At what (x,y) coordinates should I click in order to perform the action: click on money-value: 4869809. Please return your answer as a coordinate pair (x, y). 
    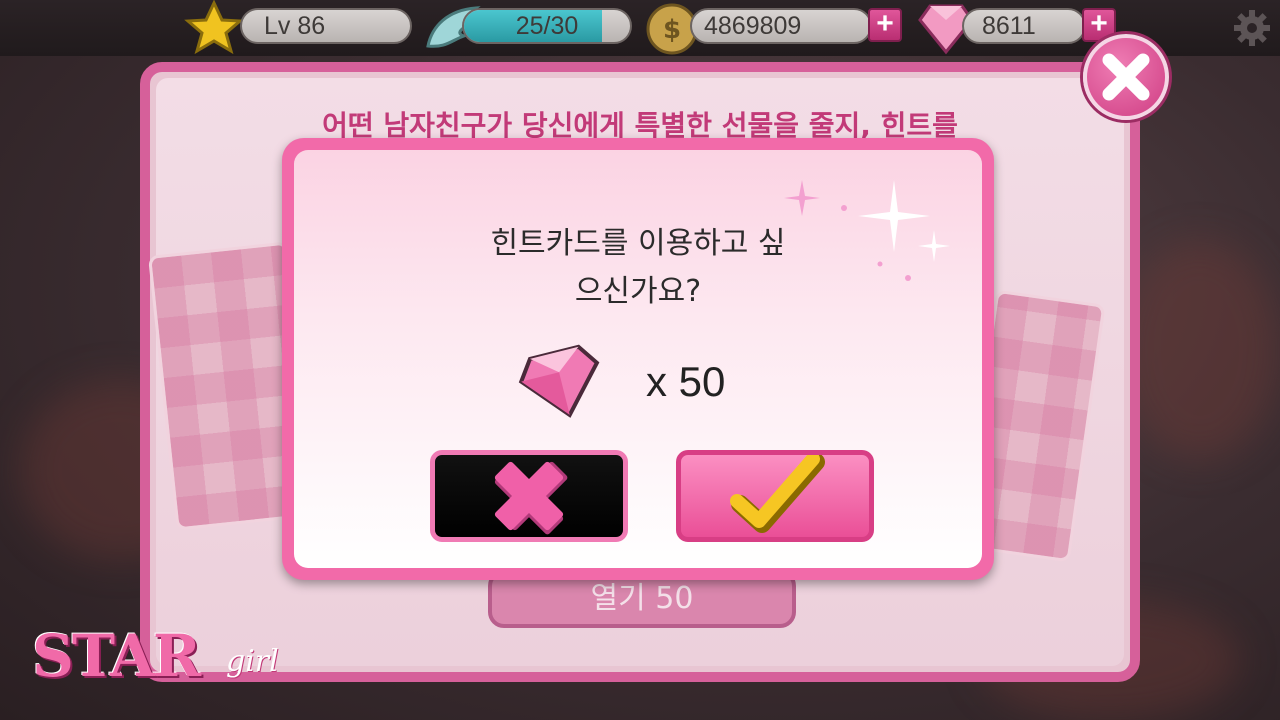
    Looking at the image, I should click on (753, 26).